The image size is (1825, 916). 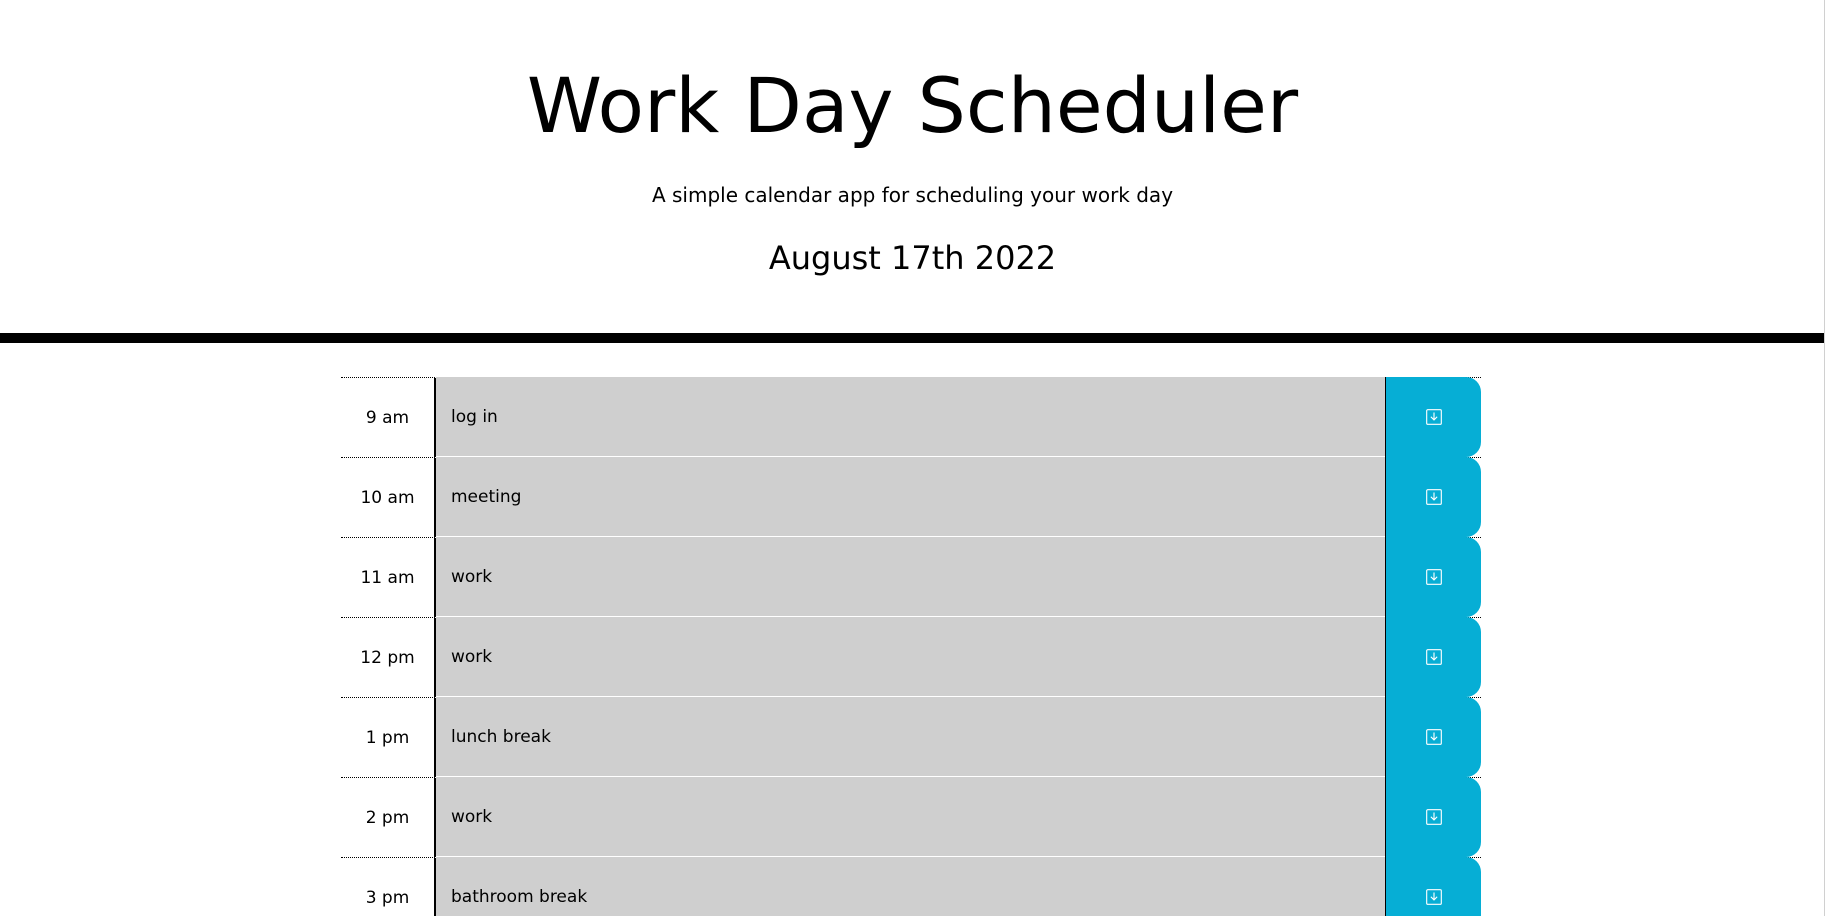 What do you see at coordinates (388, 417) in the screenshot?
I see `hour-label: 9 am` at bounding box center [388, 417].